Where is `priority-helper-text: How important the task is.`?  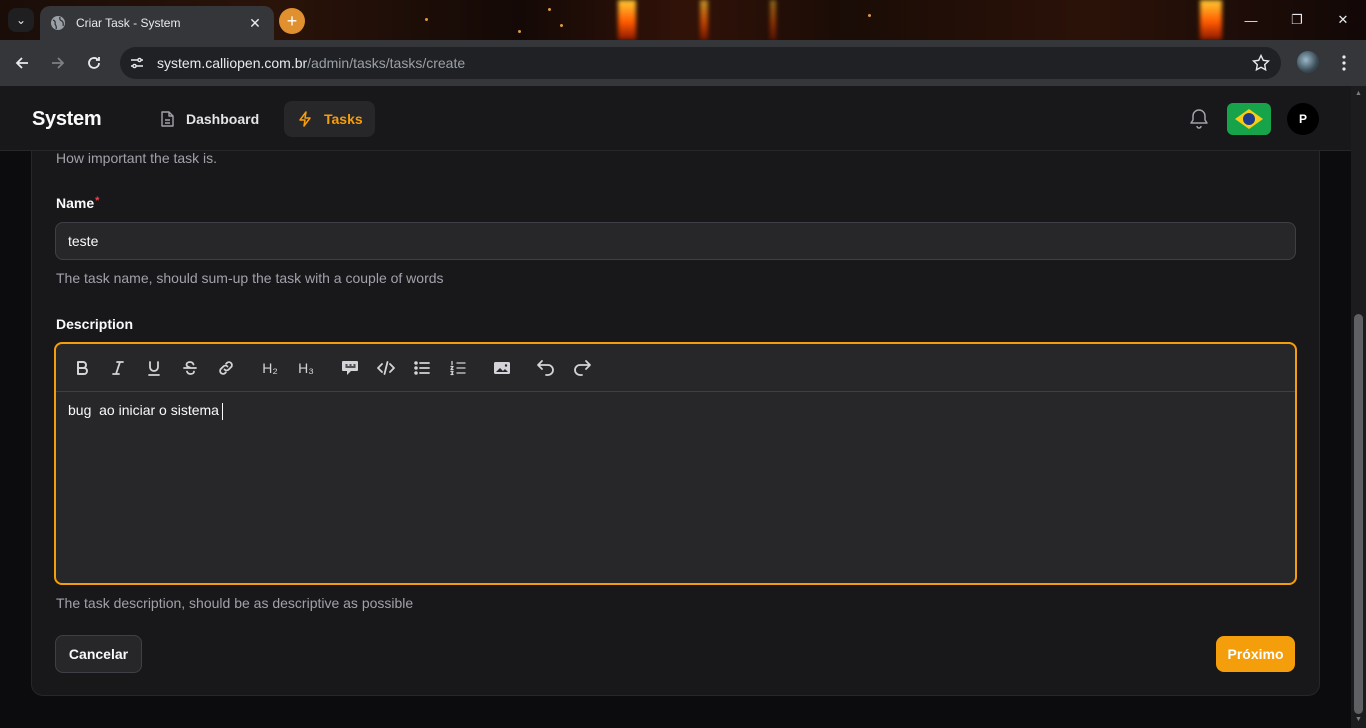
priority-helper-text: How important the task is. is located at coordinates (137, 158).